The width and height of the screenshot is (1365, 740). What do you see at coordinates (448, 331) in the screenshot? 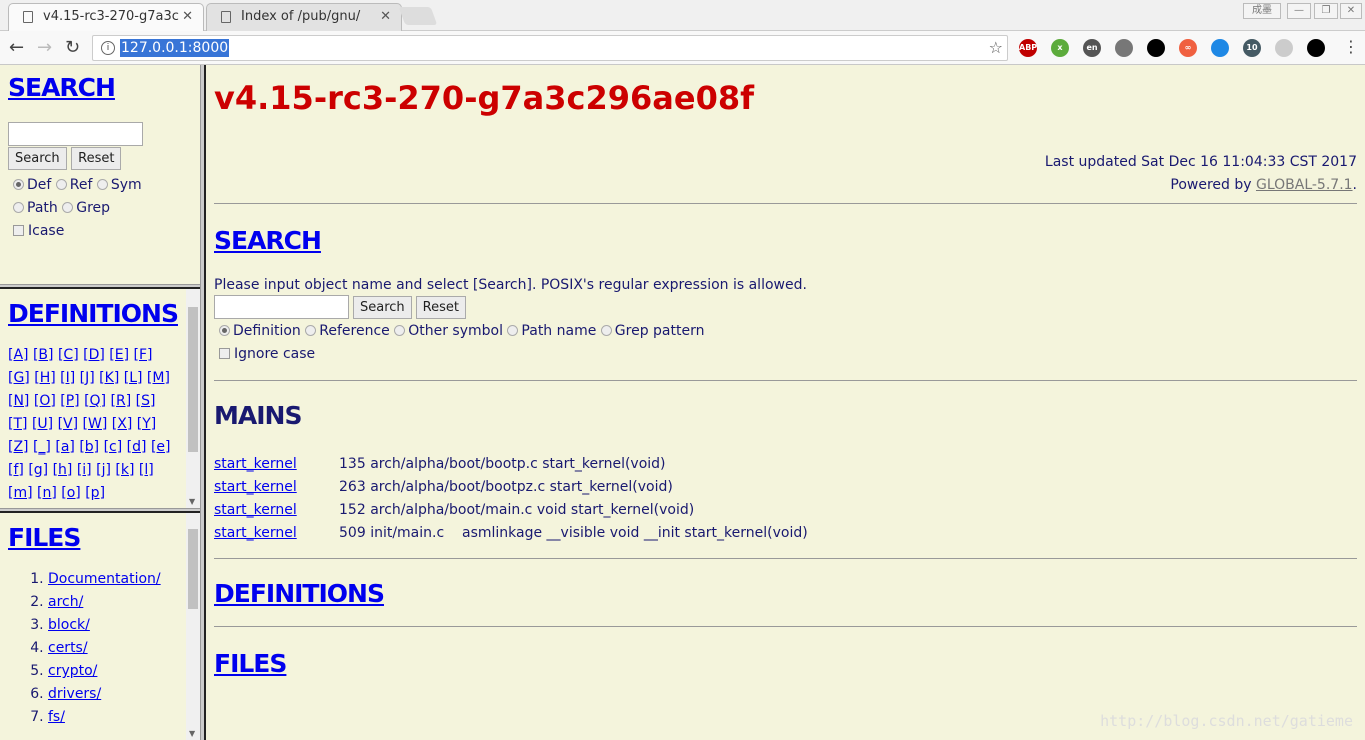
I see `radio-other-symbol: Other symbol` at bounding box center [448, 331].